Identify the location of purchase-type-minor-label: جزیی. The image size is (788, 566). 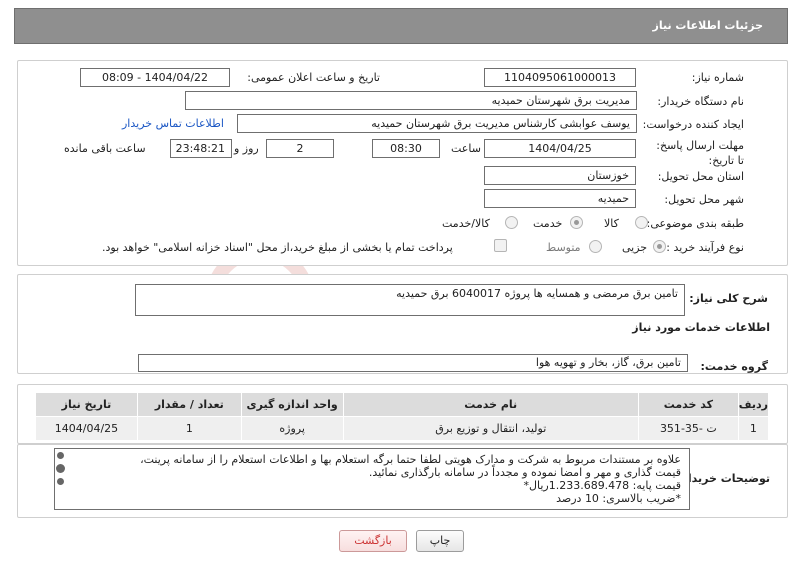
(635, 247).